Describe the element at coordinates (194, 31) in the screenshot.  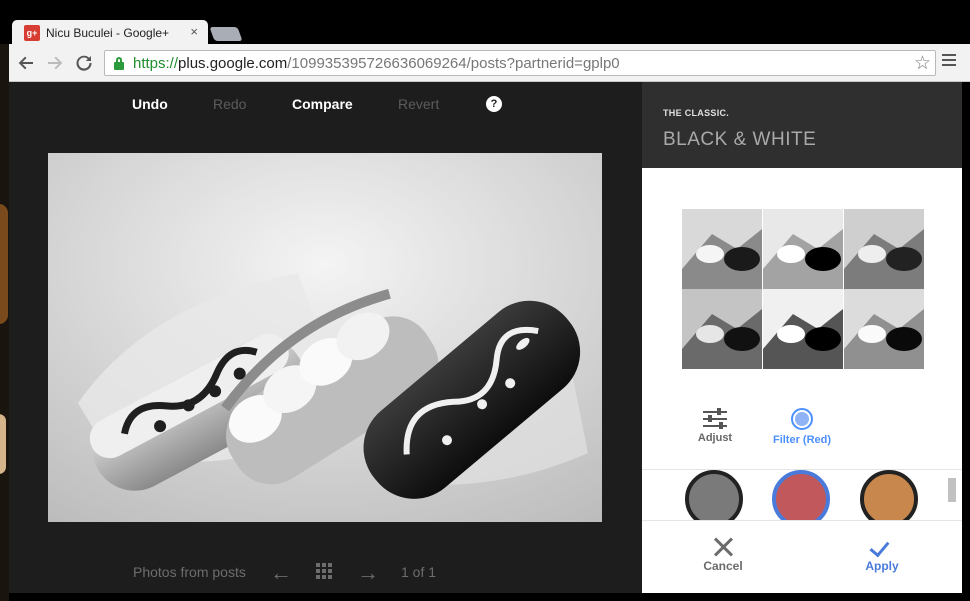
I see `close-tab-icon: ×` at that location.